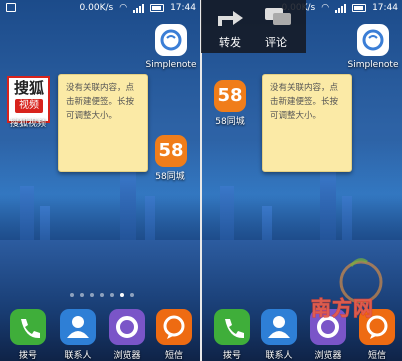 This screenshot has height=361, width=402. I want to click on sohu-logo-bottom: 视频, so click(29, 106).